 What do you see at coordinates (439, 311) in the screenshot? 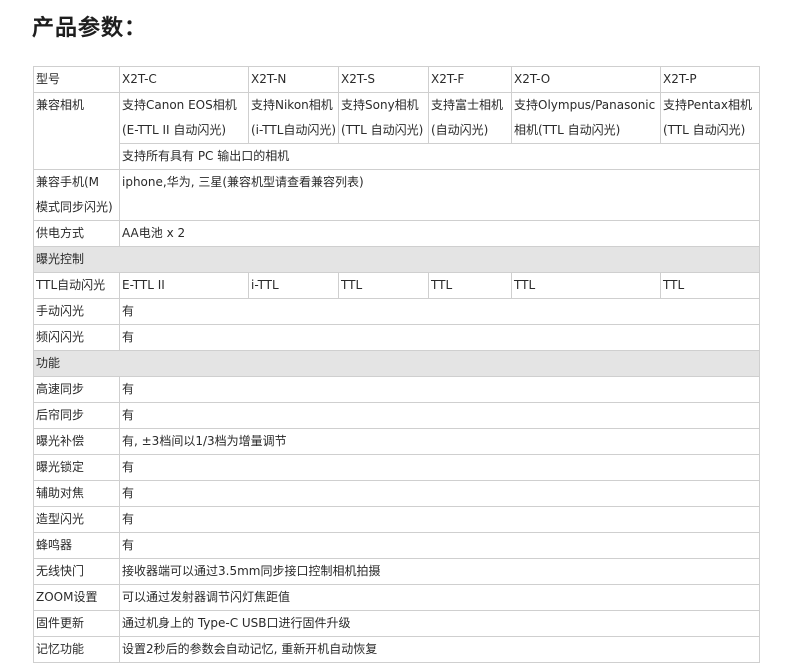
I see `manual-value: 有` at bounding box center [439, 311].